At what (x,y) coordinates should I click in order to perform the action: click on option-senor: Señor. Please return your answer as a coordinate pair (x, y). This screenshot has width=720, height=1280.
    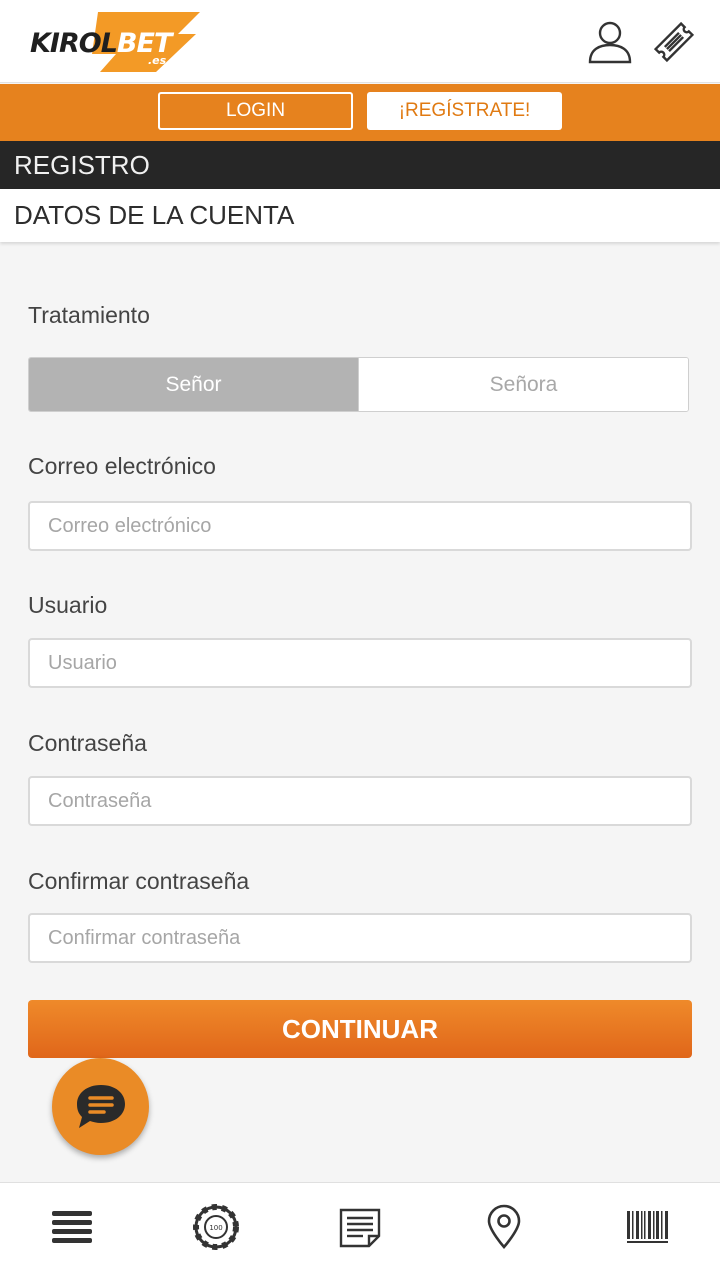
    Looking at the image, I should click on (193, 384).